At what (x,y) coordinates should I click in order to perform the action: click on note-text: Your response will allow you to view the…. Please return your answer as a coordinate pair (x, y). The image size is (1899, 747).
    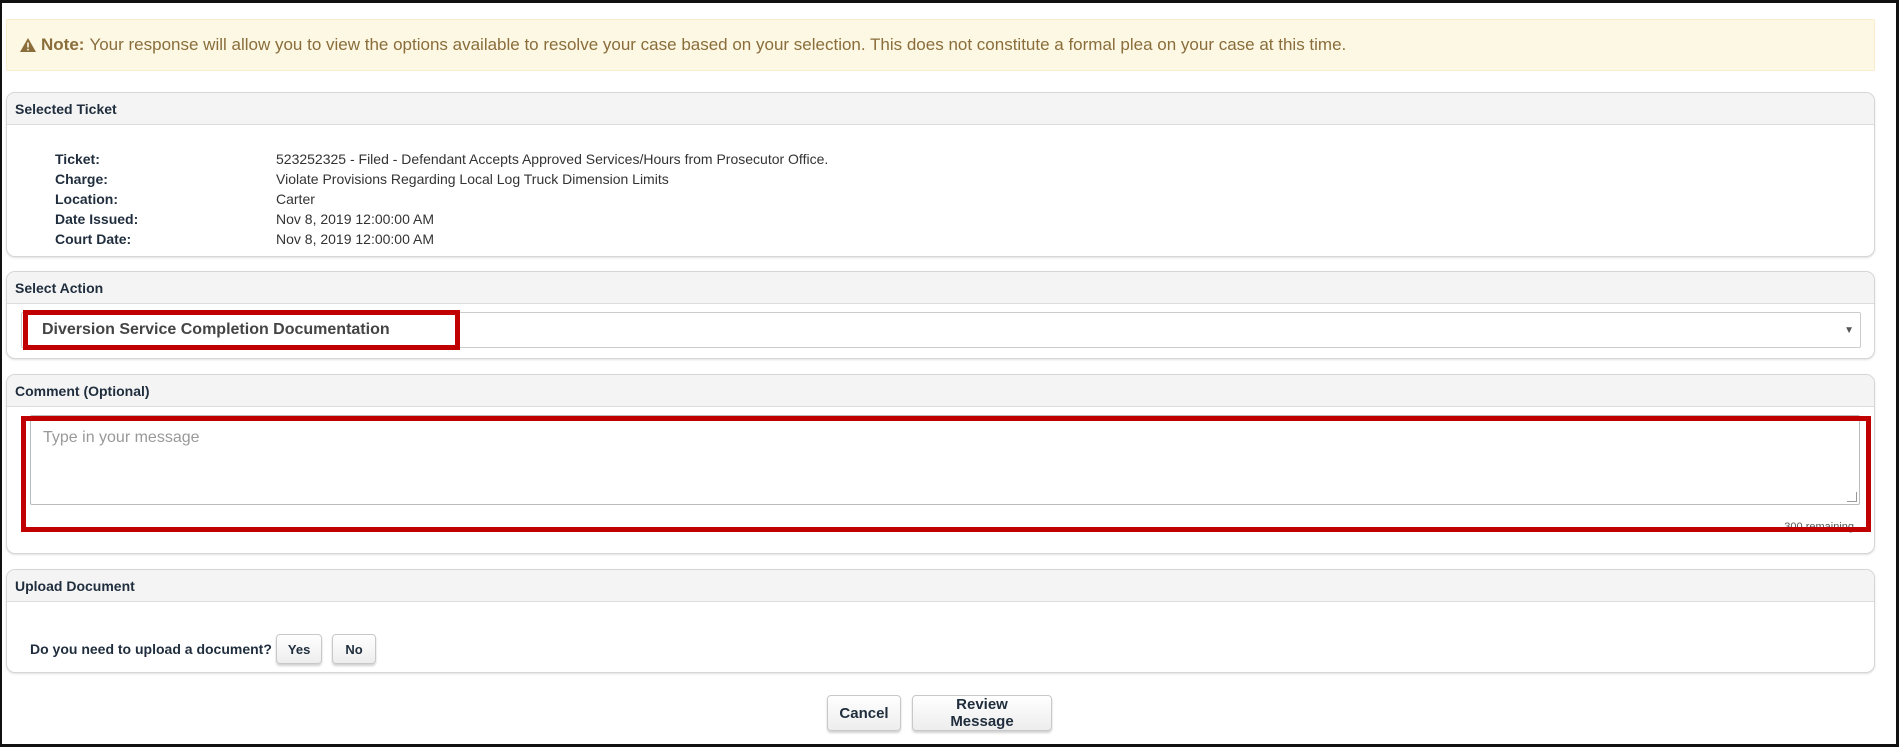
    Looking at the image, I should click on (718, 44).